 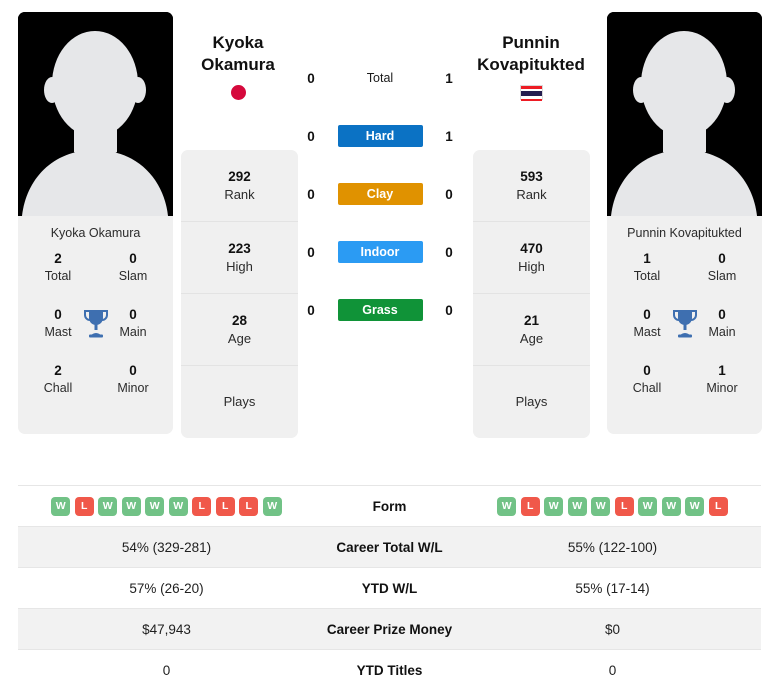 I want to click on h2h-row-indoor: 0 Indoor 0, so click(x=380, y=252).